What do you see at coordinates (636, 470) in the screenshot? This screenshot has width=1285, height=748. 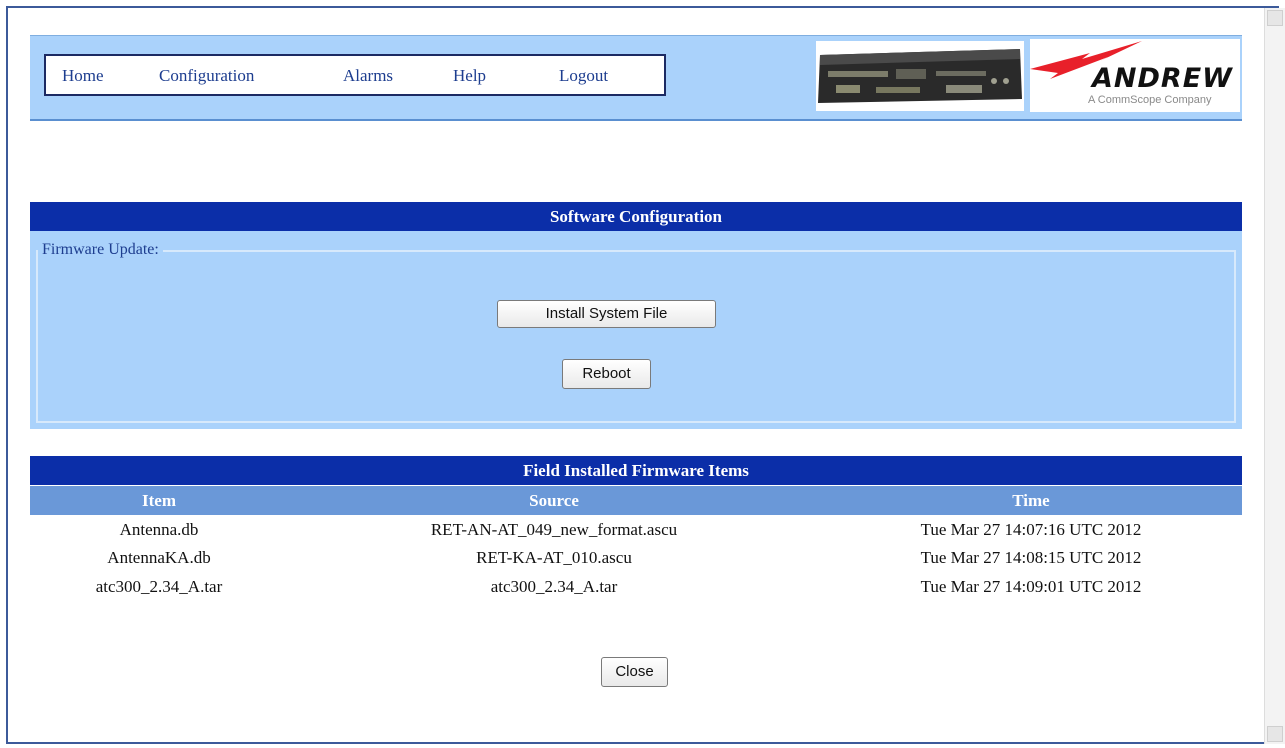 I see `firmware-items-header: Field Installed Firmware Items` at bounding box center [636, 470].